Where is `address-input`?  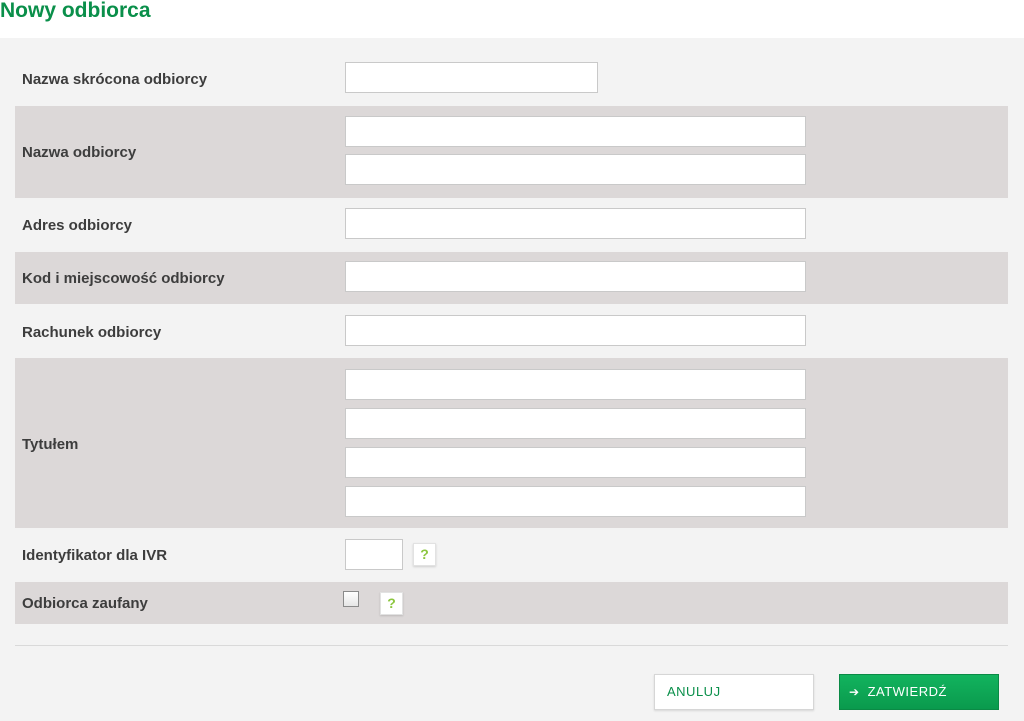
address-input is located at coordinates (575, 223).